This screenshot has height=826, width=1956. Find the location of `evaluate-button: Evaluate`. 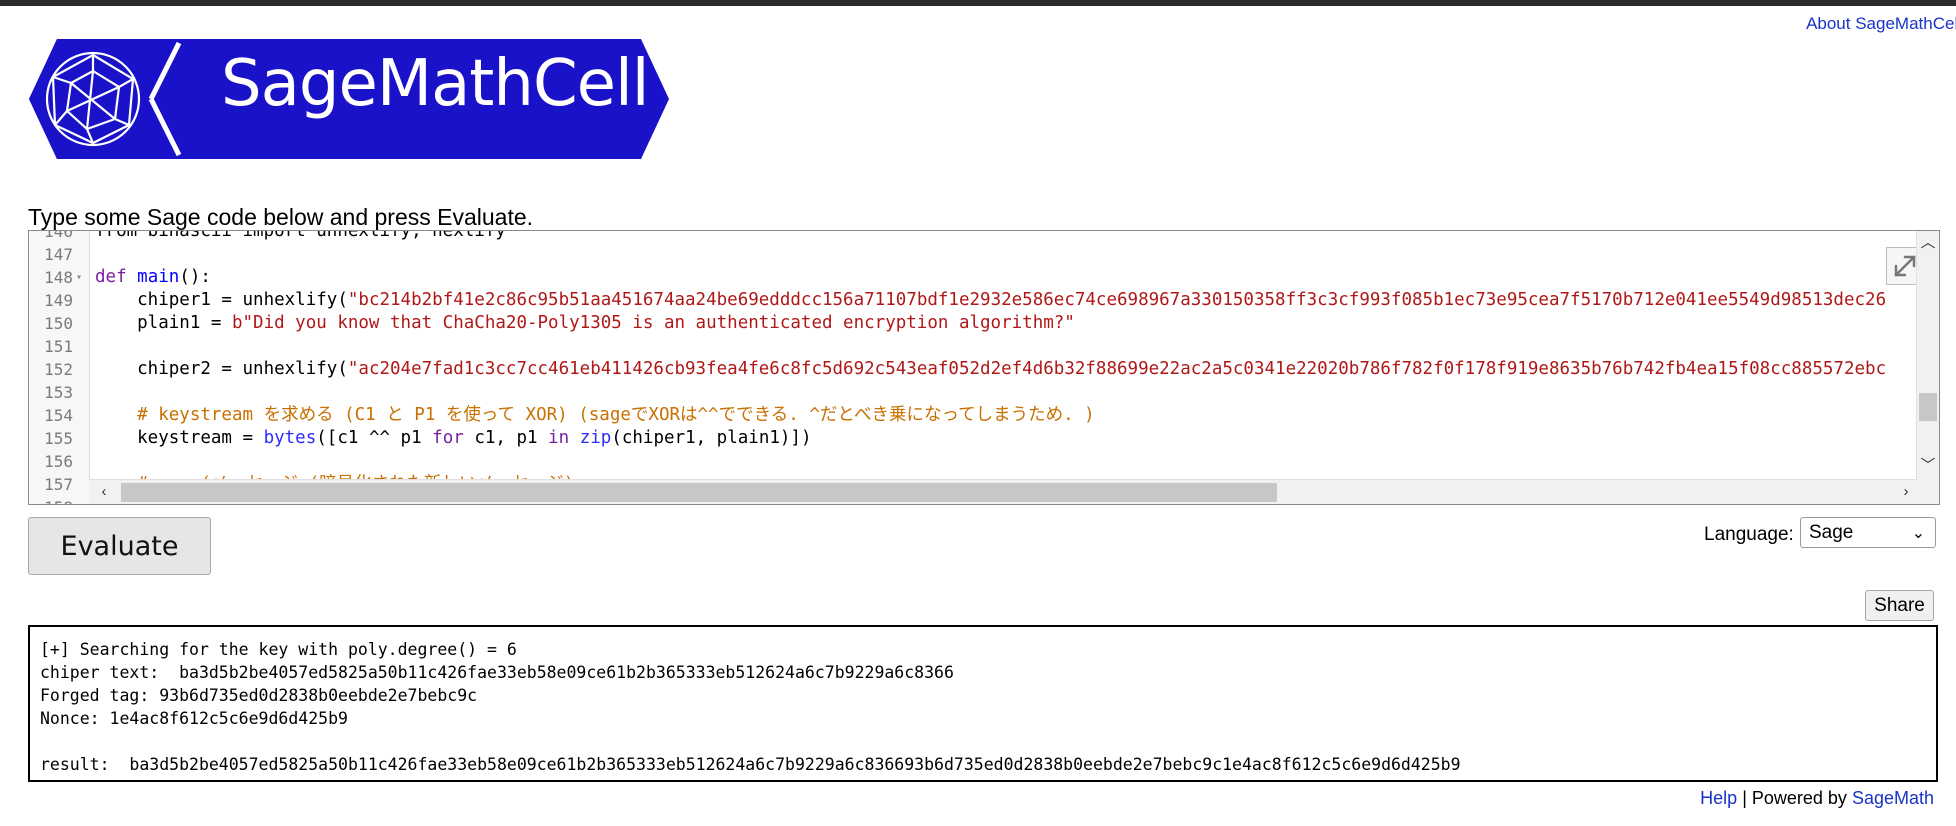

evaluate-button: Evaluate is located at coordinates (119, 546).